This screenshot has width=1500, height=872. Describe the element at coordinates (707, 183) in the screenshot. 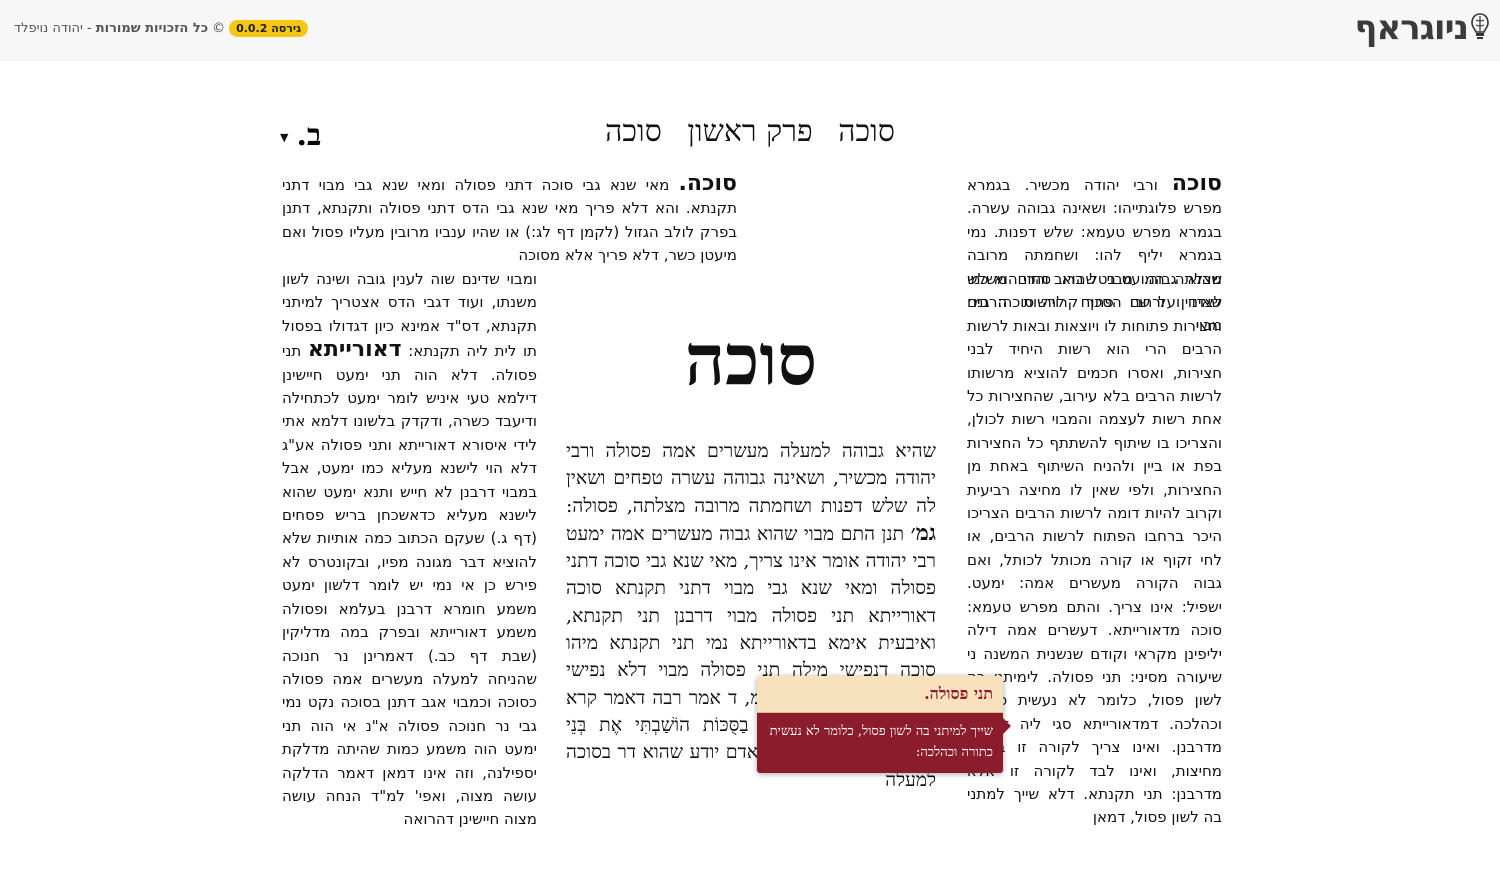

I see `tosafot-dibur: סוכה.` at that location.